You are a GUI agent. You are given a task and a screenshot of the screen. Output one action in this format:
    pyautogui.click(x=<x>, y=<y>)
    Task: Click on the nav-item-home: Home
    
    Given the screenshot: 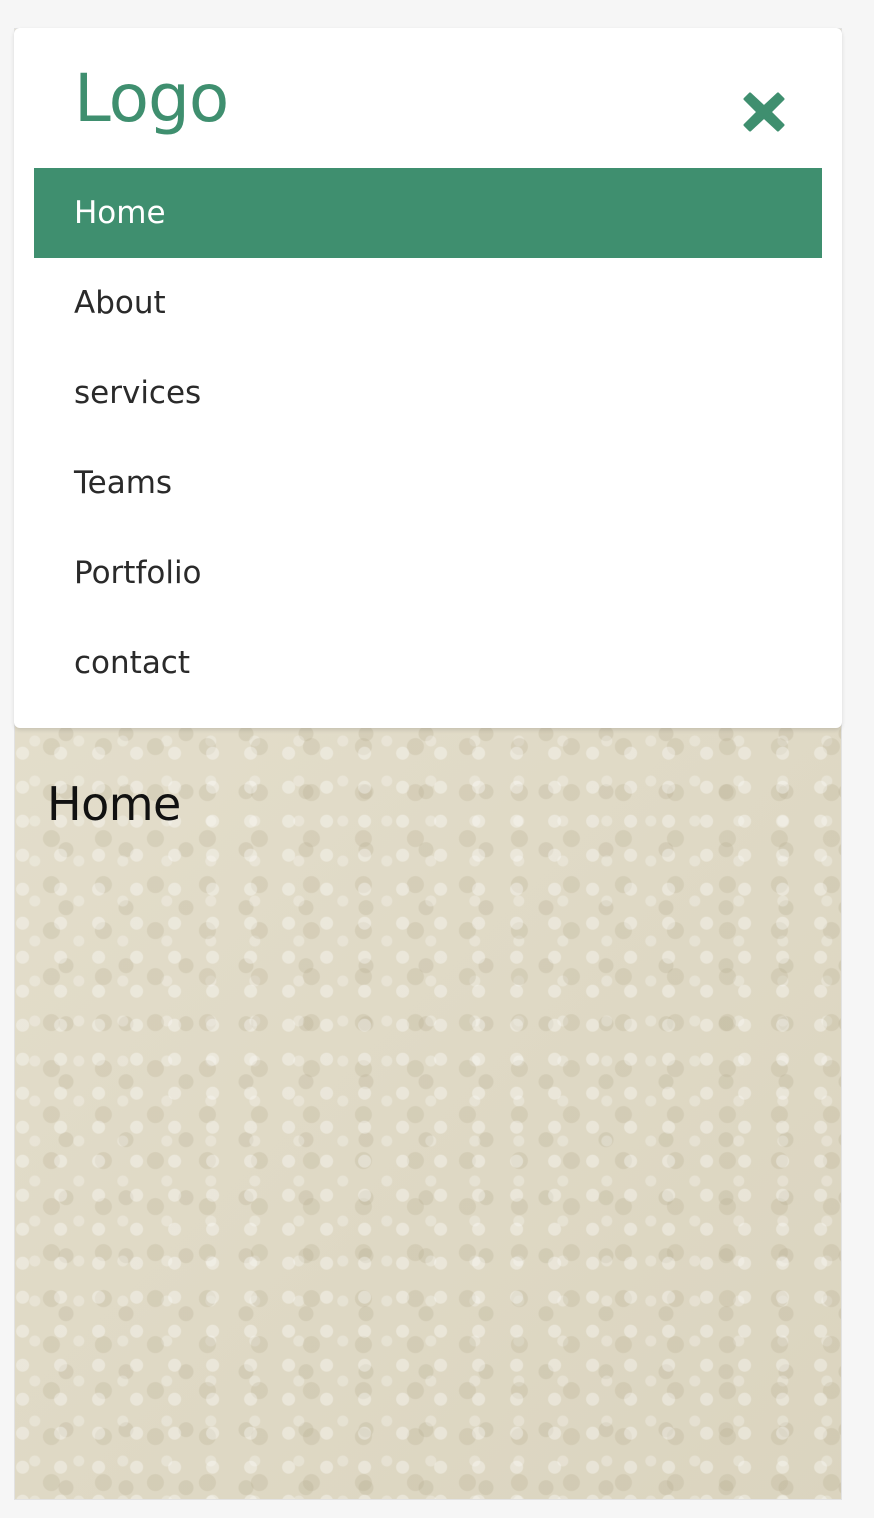 What is the action you would take?
    pyautogui.click(x=428, y=213)
    